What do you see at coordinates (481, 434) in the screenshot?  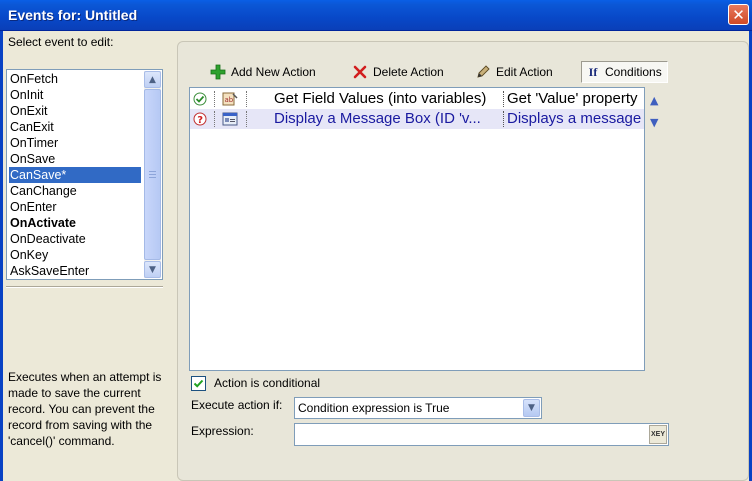 I see `expression-input: XEY` at bounding box center [481, 434].